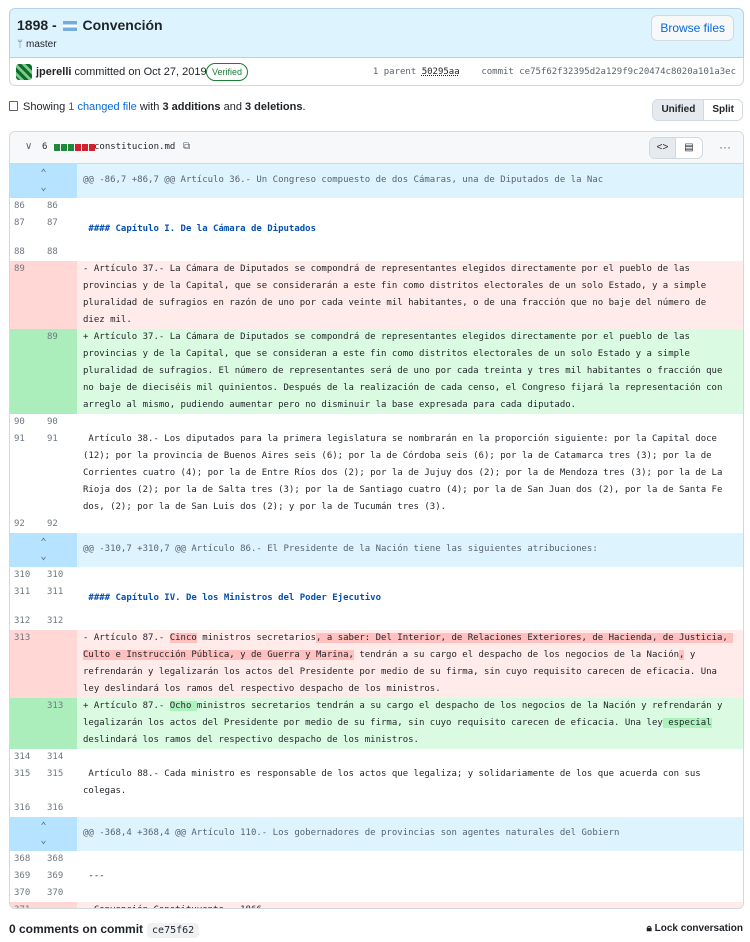 The image size is (750, 942). What do you see at coordinates (60, 808) in the screenshot?
I see `new-line-number: 316` at bounding box center [60, 808].